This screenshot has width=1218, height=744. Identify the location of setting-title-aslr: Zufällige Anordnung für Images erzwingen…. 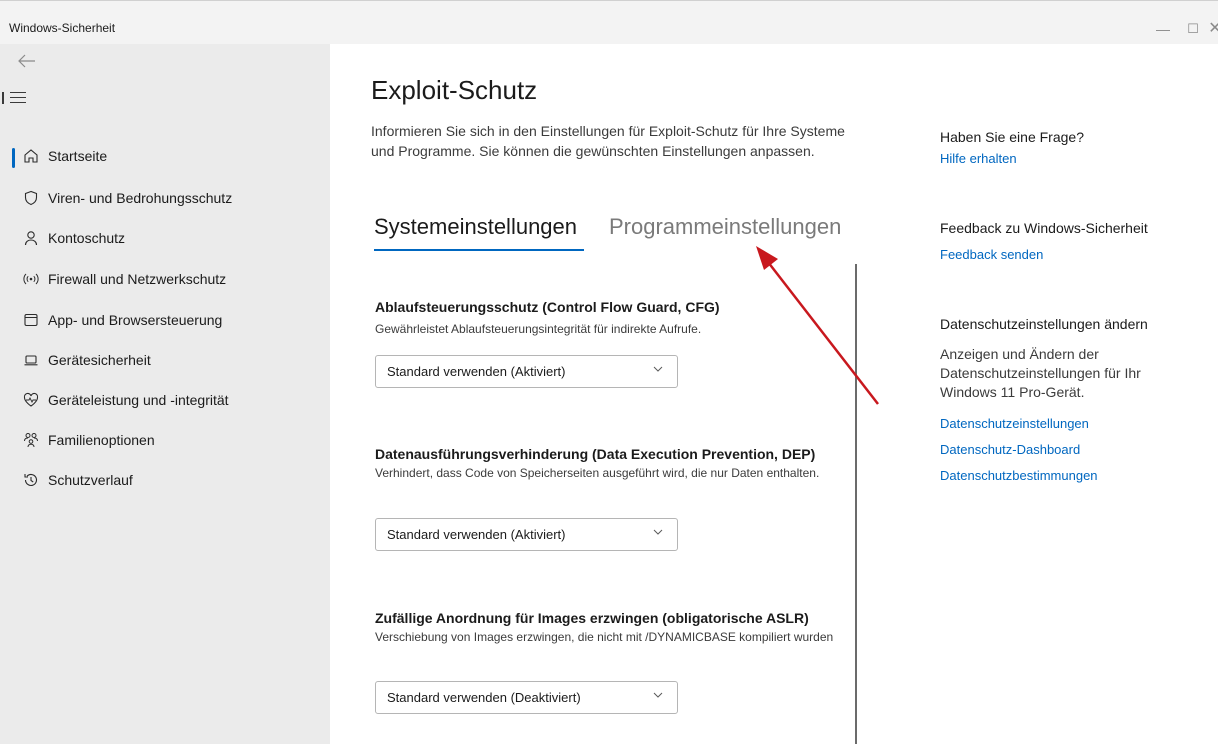
(592, 618).